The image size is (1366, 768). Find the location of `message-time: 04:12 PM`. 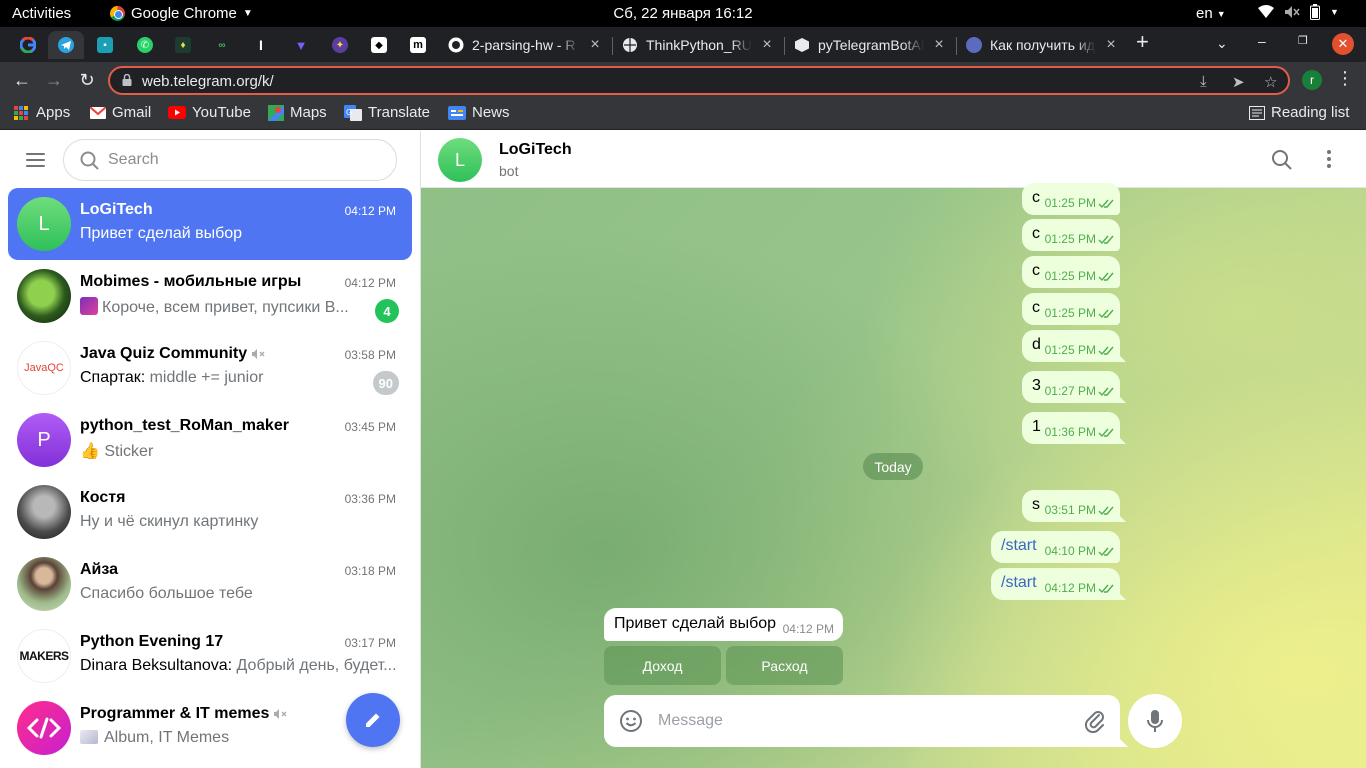

message-time: 04:12 PM is located at coordinates (1070, 588).